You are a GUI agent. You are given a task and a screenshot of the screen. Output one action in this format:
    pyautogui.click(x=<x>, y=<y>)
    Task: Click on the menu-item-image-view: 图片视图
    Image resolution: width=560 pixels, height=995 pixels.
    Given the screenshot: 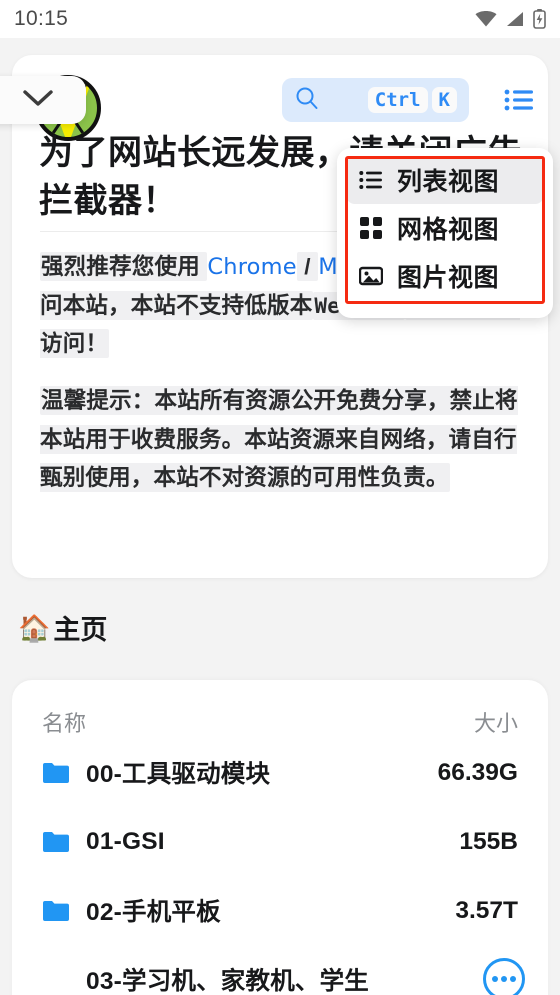 What is the action you would take?
    pyautogui.click(x=445, y=276)
    